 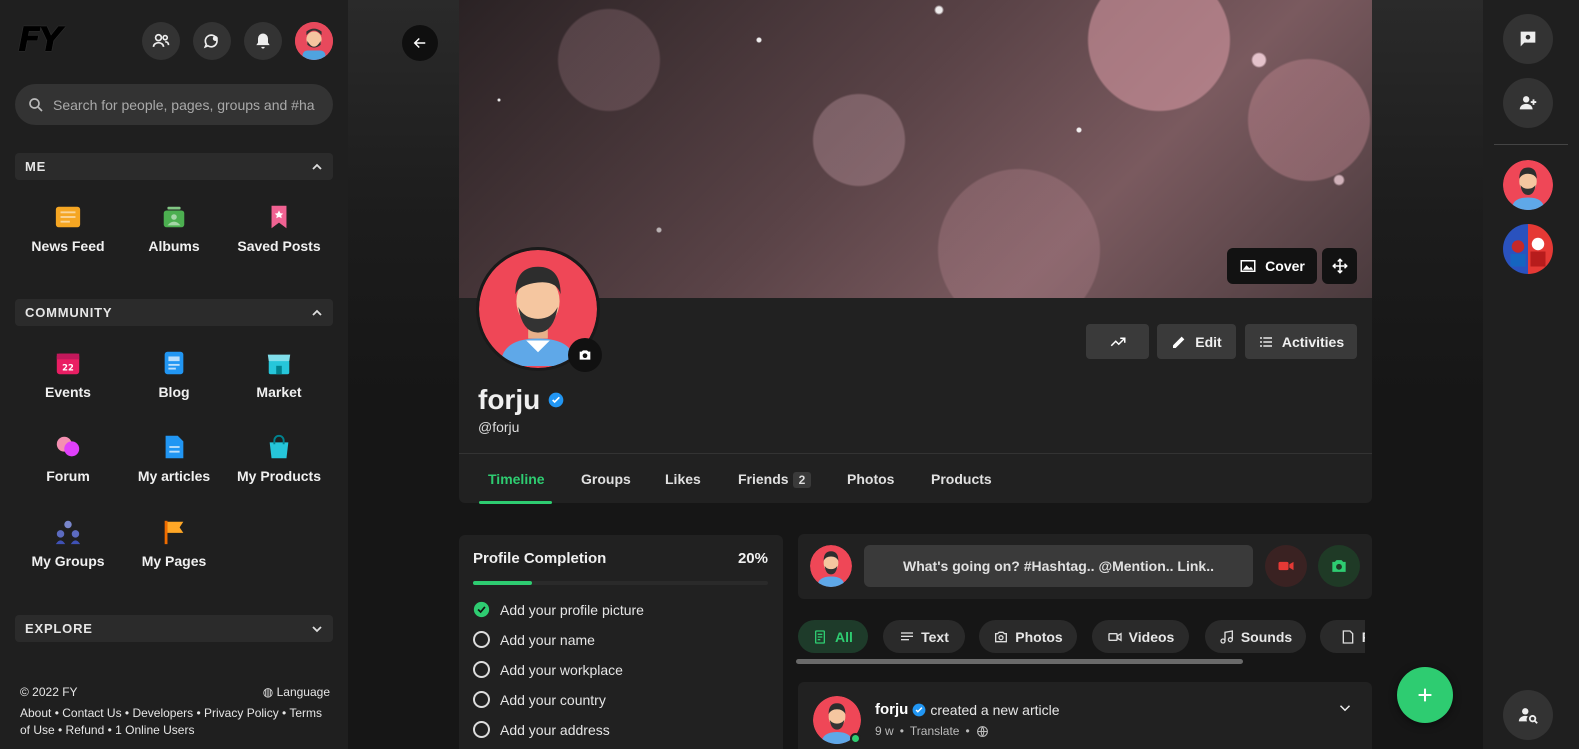 What do you see at coordinates (891, 709) in the screenshot?
I see `post-author-name: forju` at bounding box center [891, 709].